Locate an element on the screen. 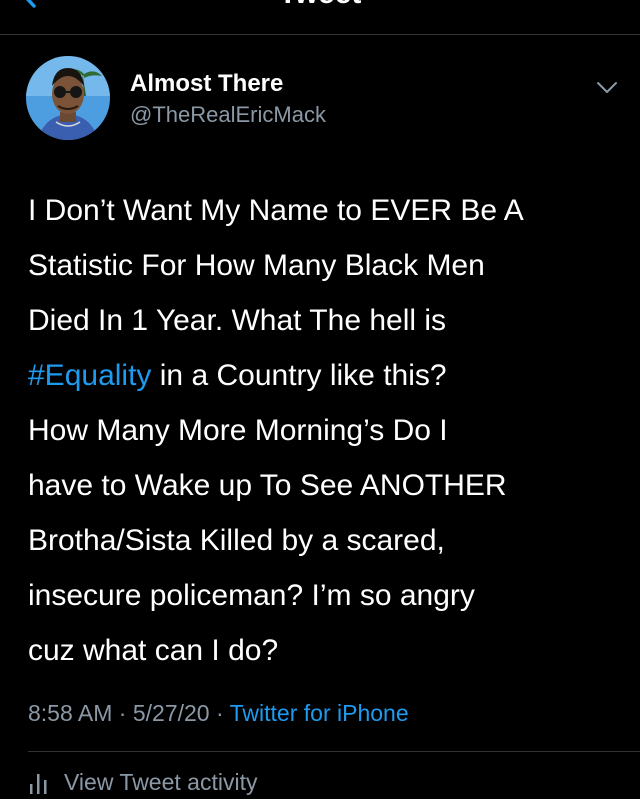 Image resolution: width=640 pixels, height=799 pixels. hashtag-link: #Equality is located at coordinates (89, 375).